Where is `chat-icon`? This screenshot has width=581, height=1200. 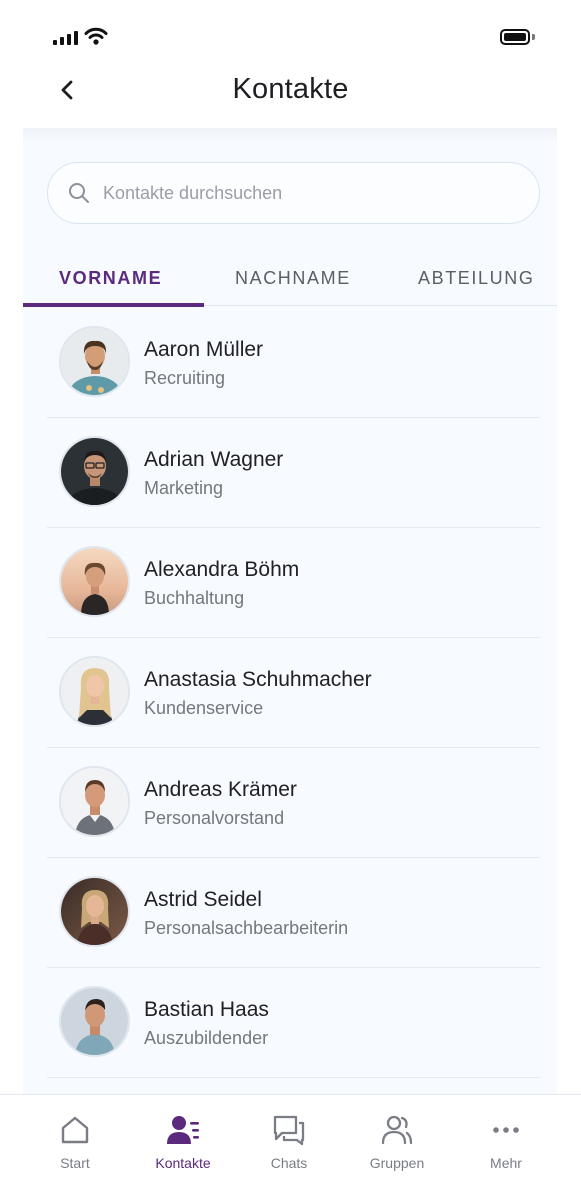
chat-icon is located at coordinates (289, 1130).